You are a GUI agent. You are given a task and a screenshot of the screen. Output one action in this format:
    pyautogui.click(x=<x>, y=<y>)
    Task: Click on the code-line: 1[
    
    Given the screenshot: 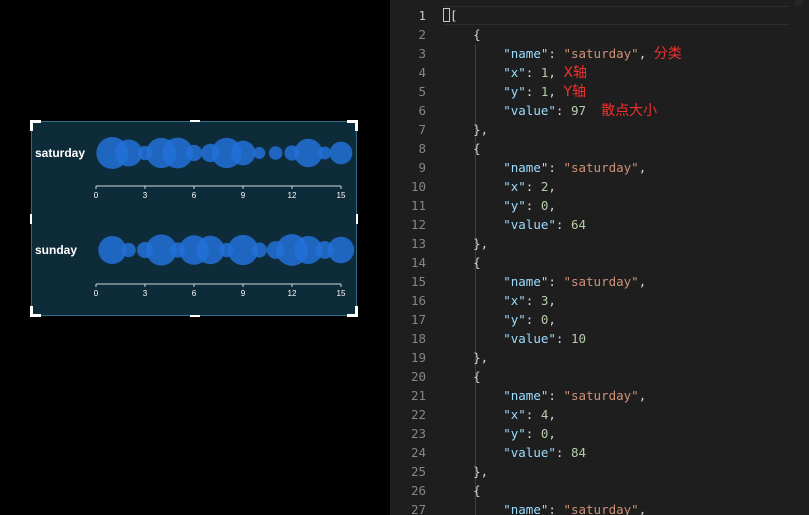 What is the action you would take?
    pyautogui.click(x=606, y=15)
    